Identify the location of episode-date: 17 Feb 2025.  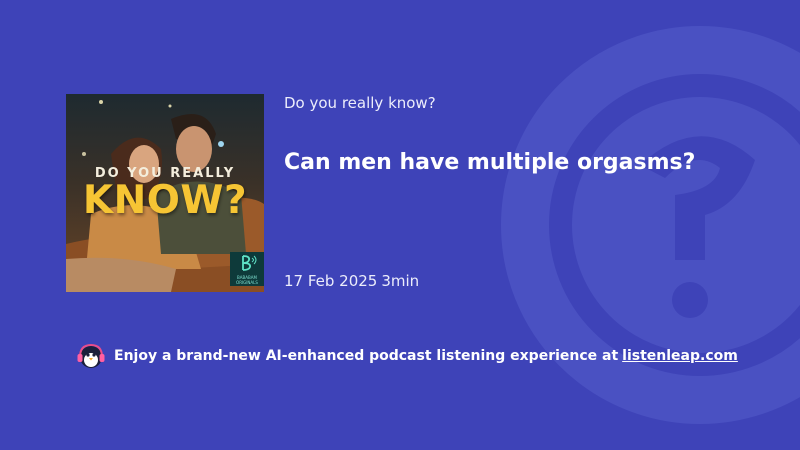
(331, 281).